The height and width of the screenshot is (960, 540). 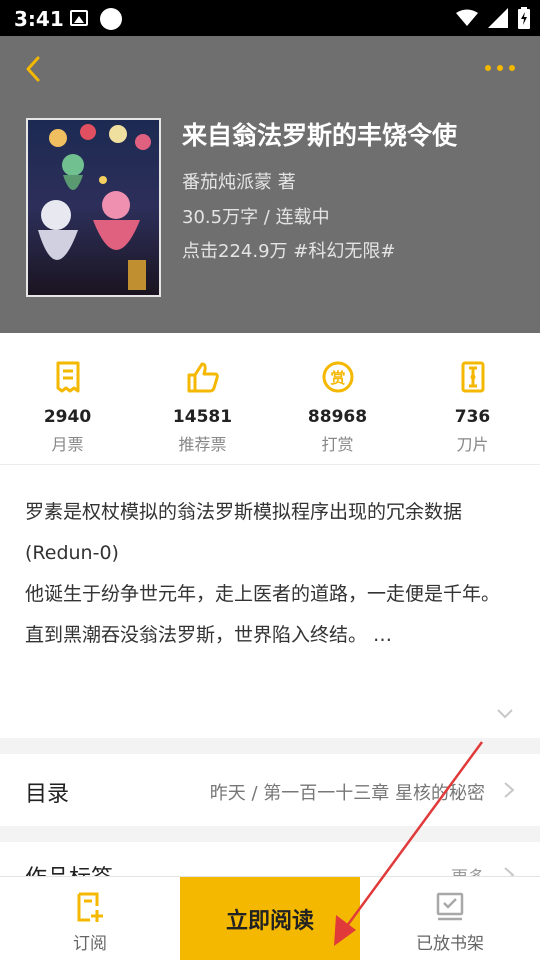 I want to click on stat-monthly-ticket: 2940 月票, so click(x=67, y=398).